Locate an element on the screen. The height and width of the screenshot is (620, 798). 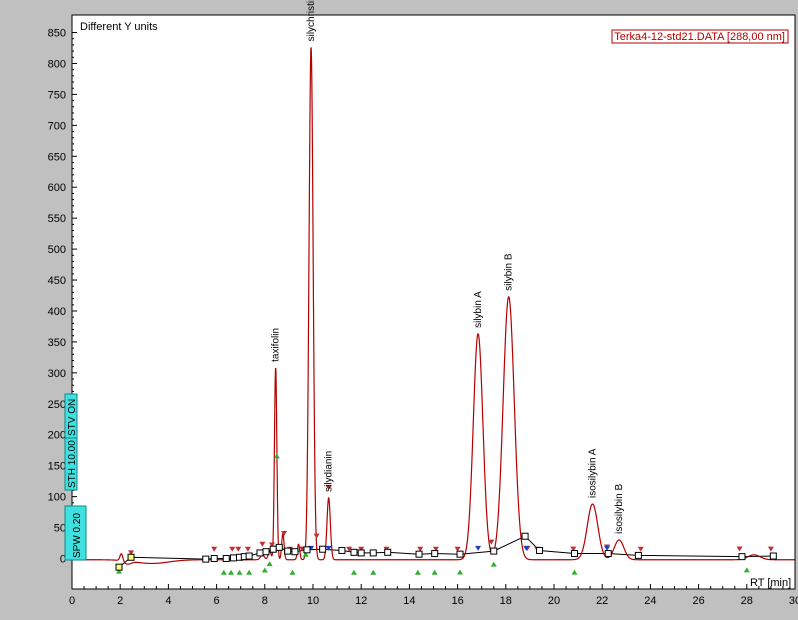
peak-label: taxifolin is located at coordinates (276, 345).